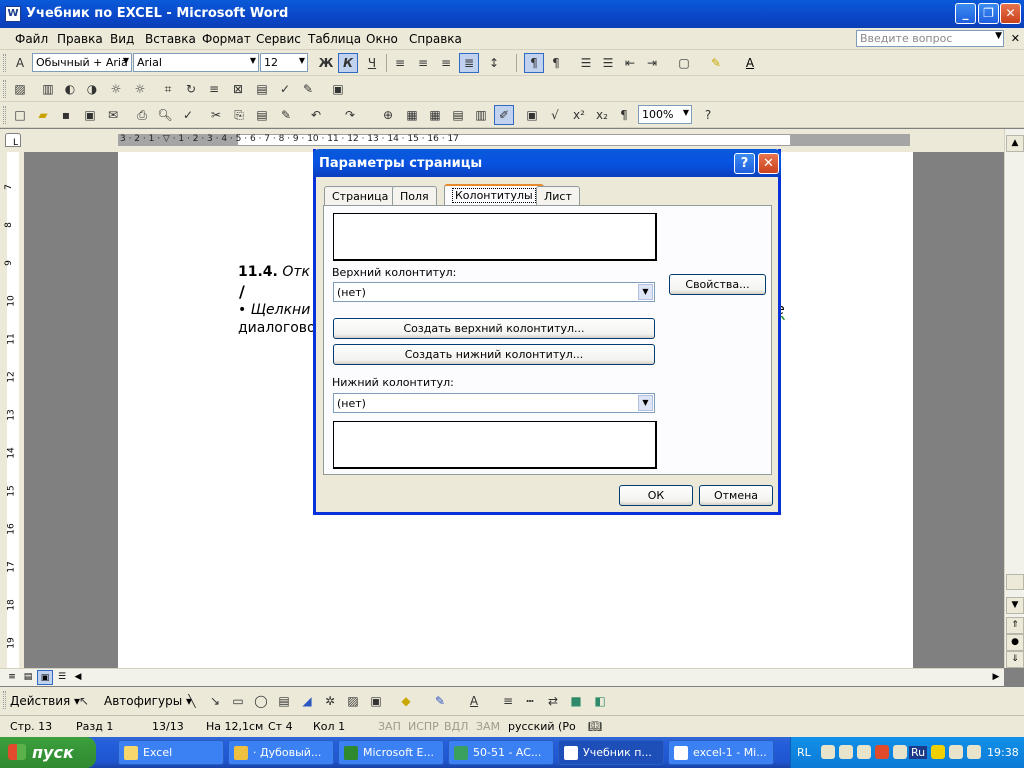 The height and width of the screenshot is (768, 1024). Describe the element at coordinates (238, 89) in the screenshot. I see `compress-icon: ⊠` at that location.